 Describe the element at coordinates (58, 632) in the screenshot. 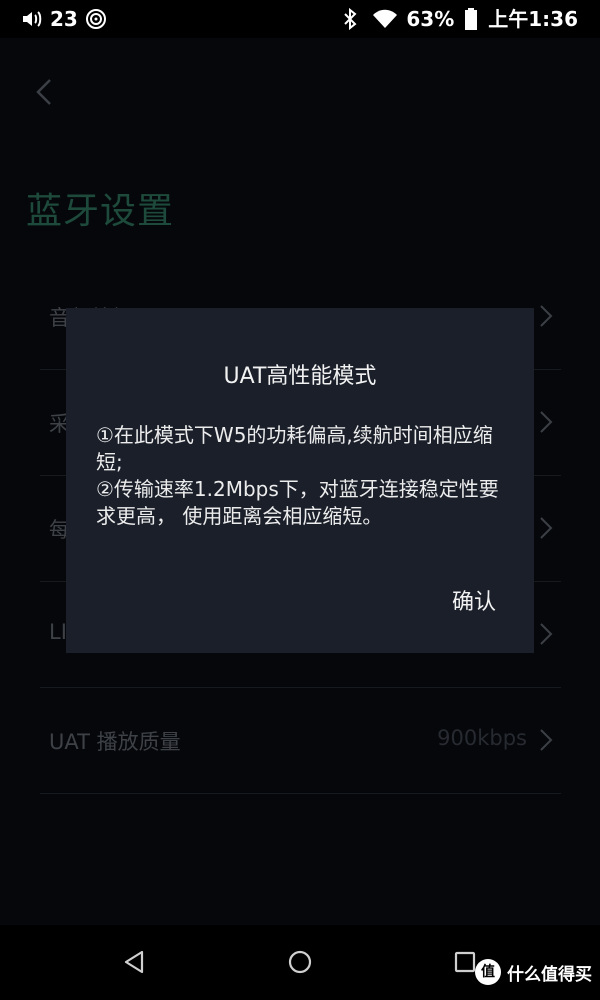

I see `setting-label: LI` at that location.